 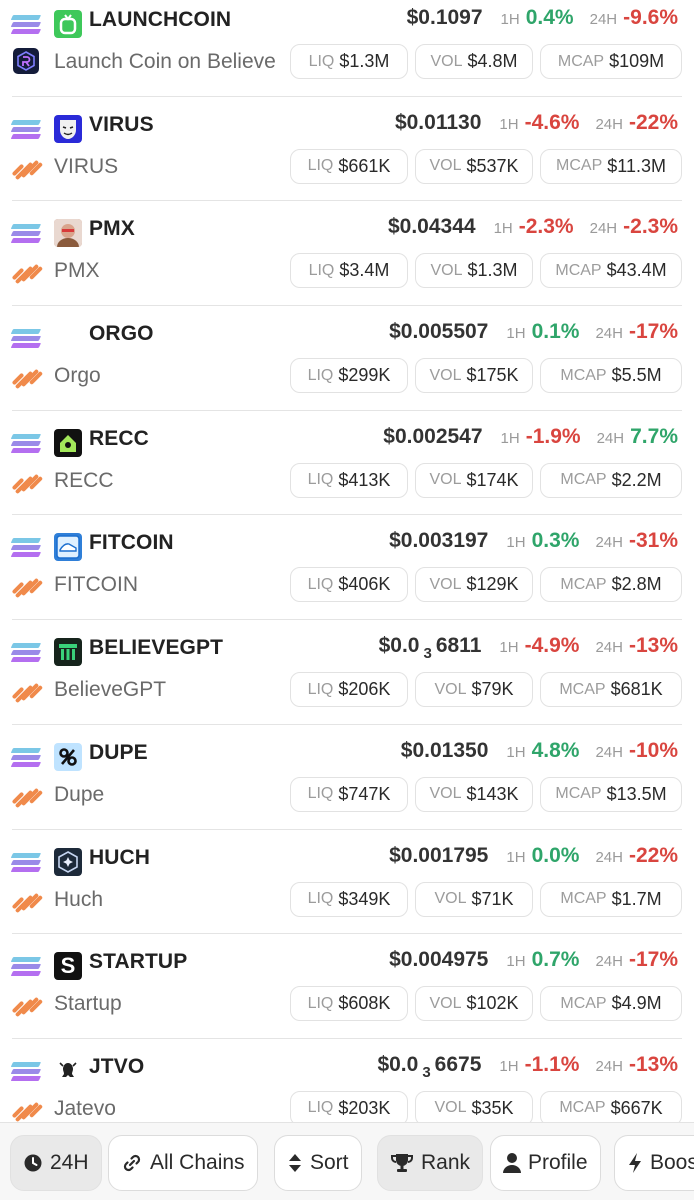 What do you see at coordinates (446, 1162) in the screenshot?
I see `rank-label: Rank` at bounding box center [446, 1162].